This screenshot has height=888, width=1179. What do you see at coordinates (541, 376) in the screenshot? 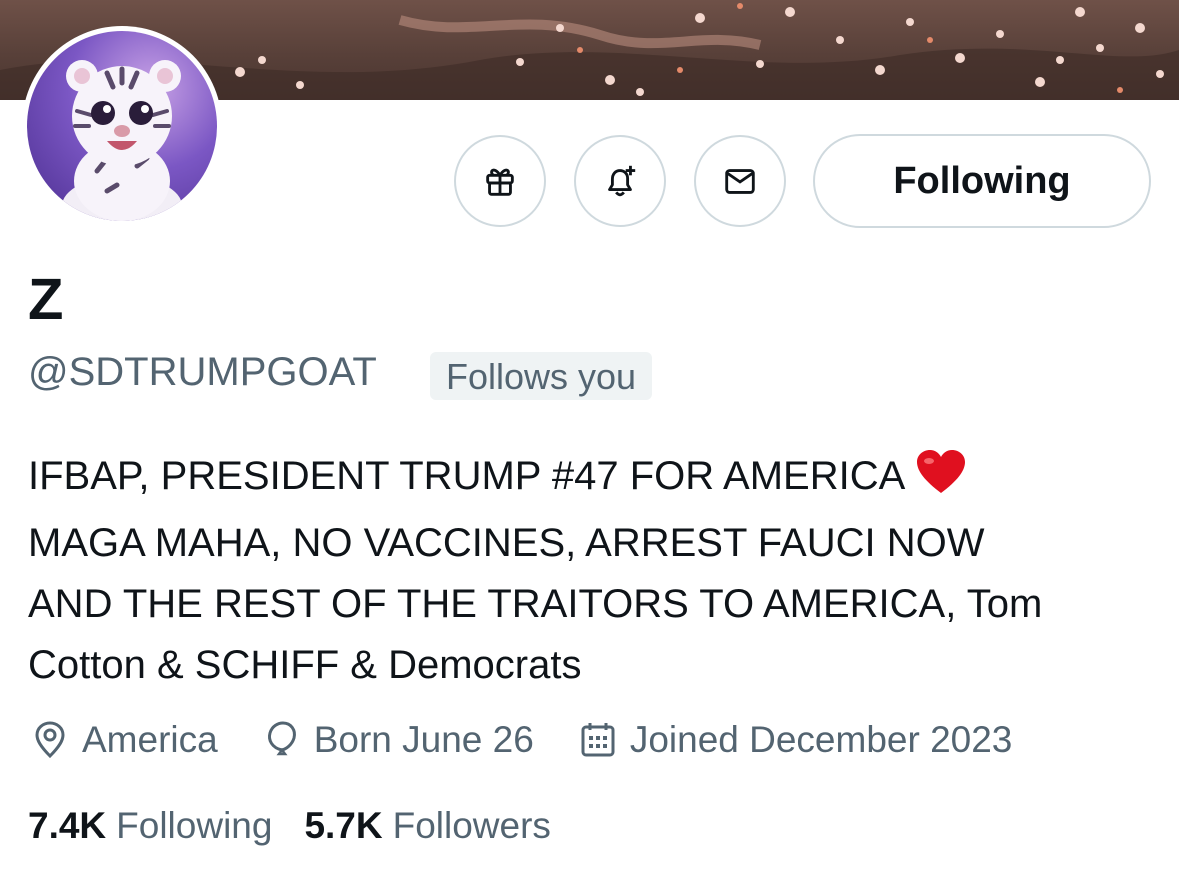
I see `follows-you-badge: Follows you` at bounding box center [541, 376].